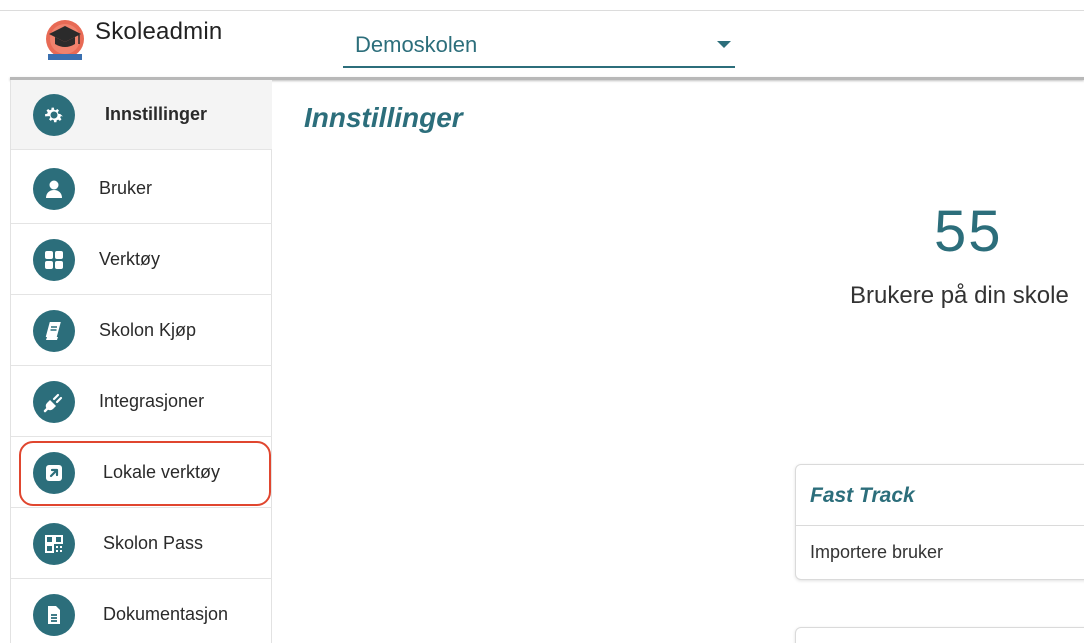 This screenshot has height=643, width=1084. I want to click on plug-icon, so click(54, 402).